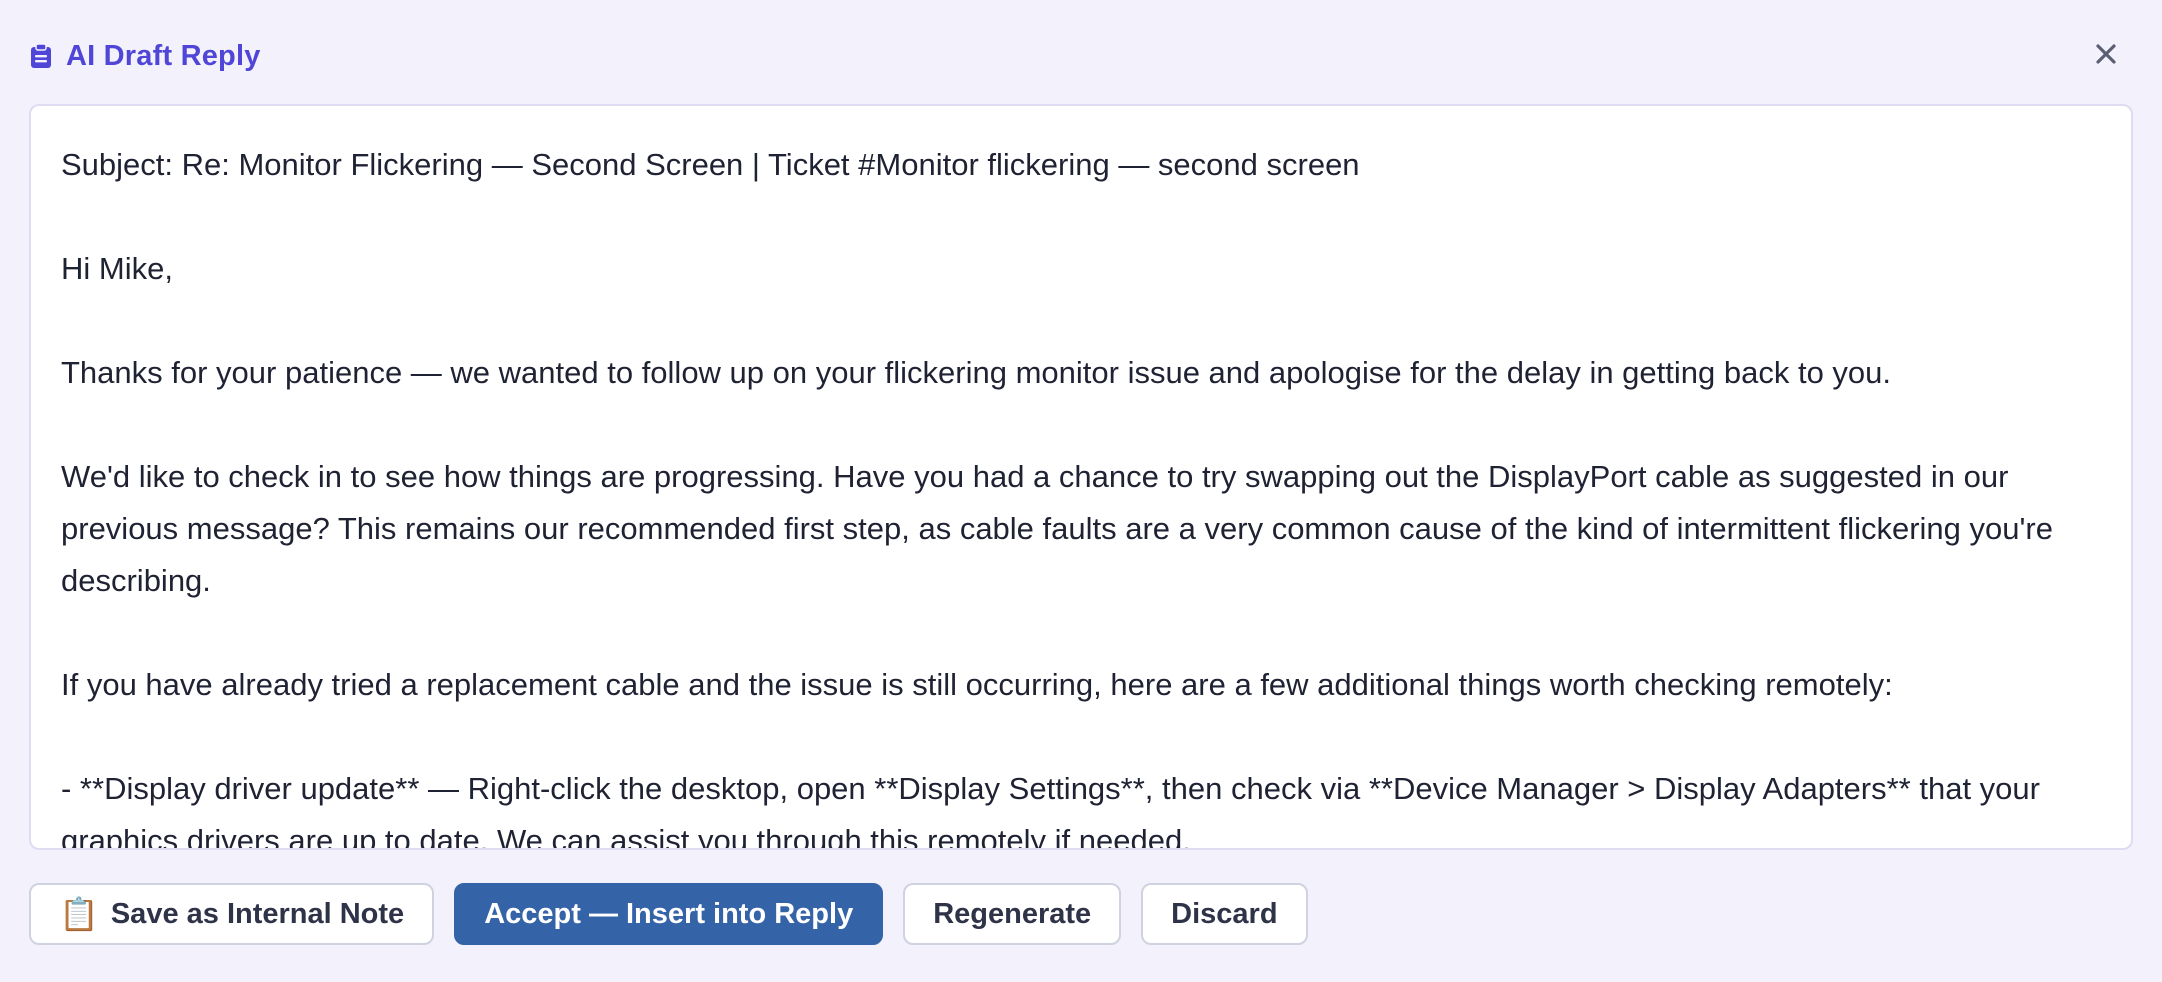  Describe the element at coordinates (79, 914) in the screenshot. I see `clipboard-emoji-icon: 📋` at that location.